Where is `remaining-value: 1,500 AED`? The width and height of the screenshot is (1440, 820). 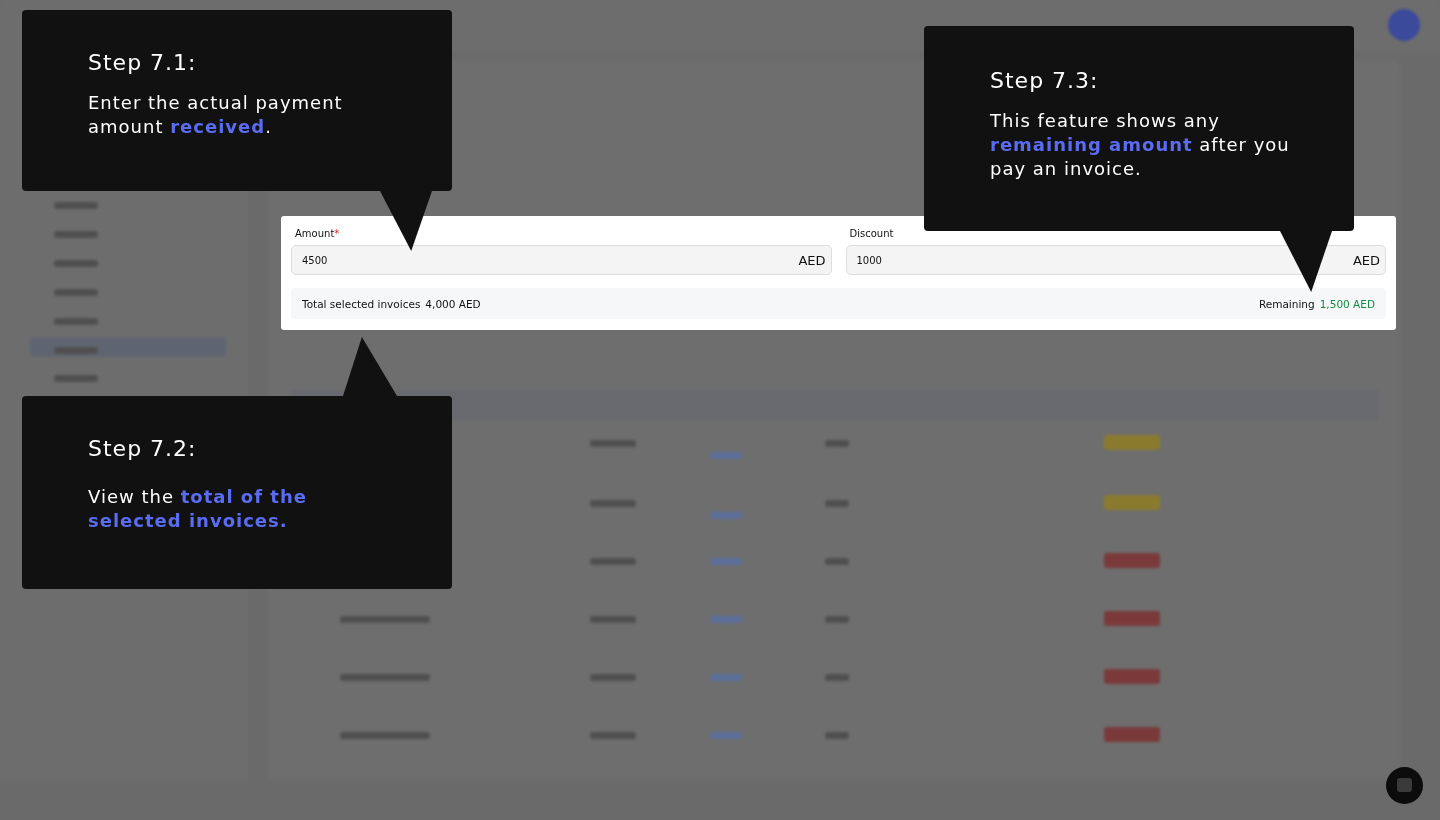
remaining-value: 1,500 AED is located at coordinates (1347, 303).